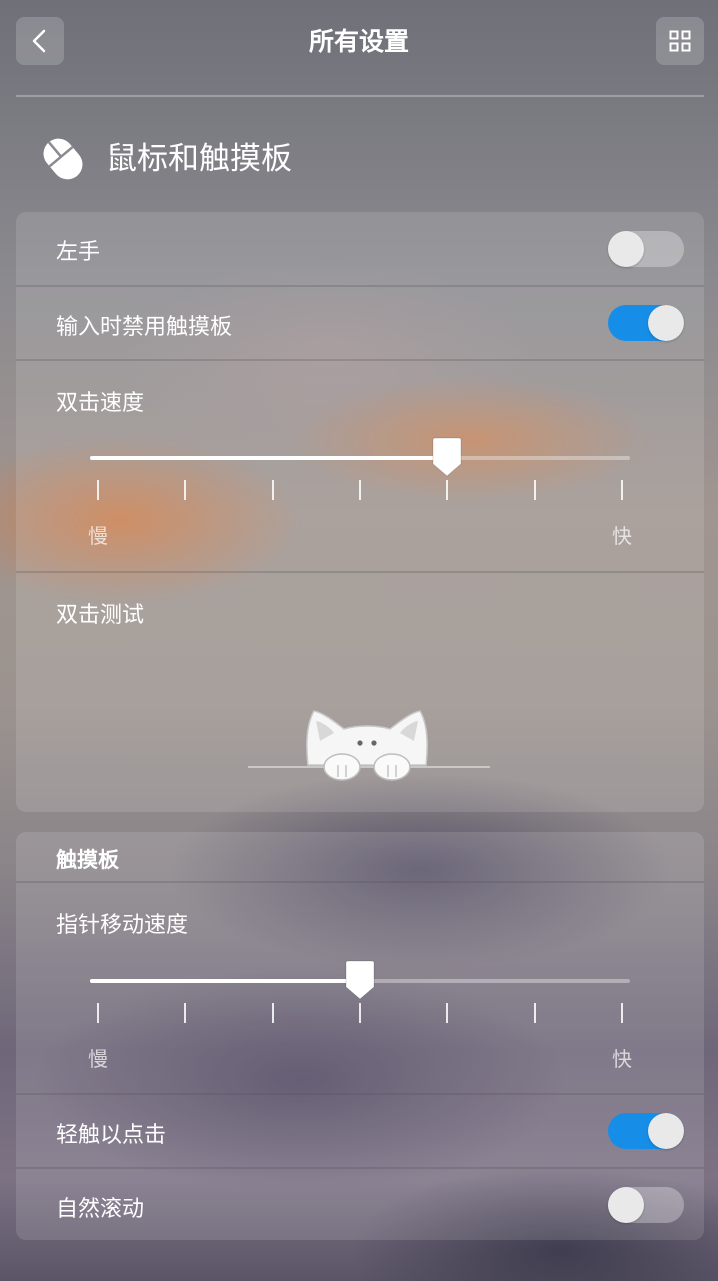  Describe the element at coordinates (199, 159) in the screenshot. I see `section-title: 鼠标和触摸板` at that location.